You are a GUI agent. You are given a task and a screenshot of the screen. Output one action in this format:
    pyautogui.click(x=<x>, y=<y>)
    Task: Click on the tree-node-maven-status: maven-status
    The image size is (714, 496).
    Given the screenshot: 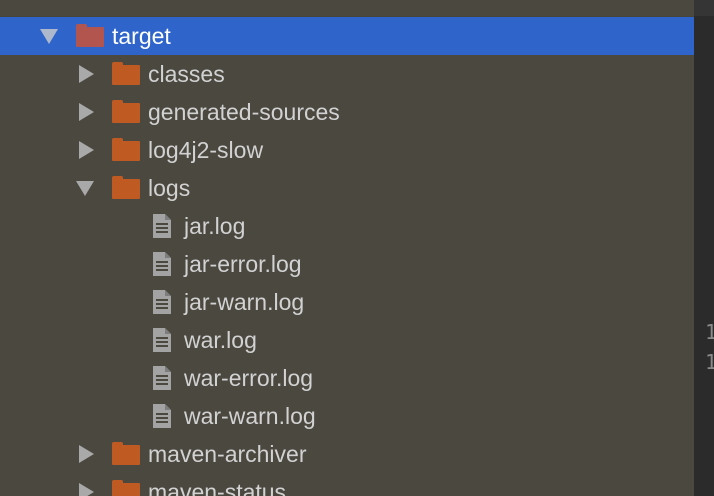 What is the action you would take?
    pyautogui.click(x=347, y=484)
    